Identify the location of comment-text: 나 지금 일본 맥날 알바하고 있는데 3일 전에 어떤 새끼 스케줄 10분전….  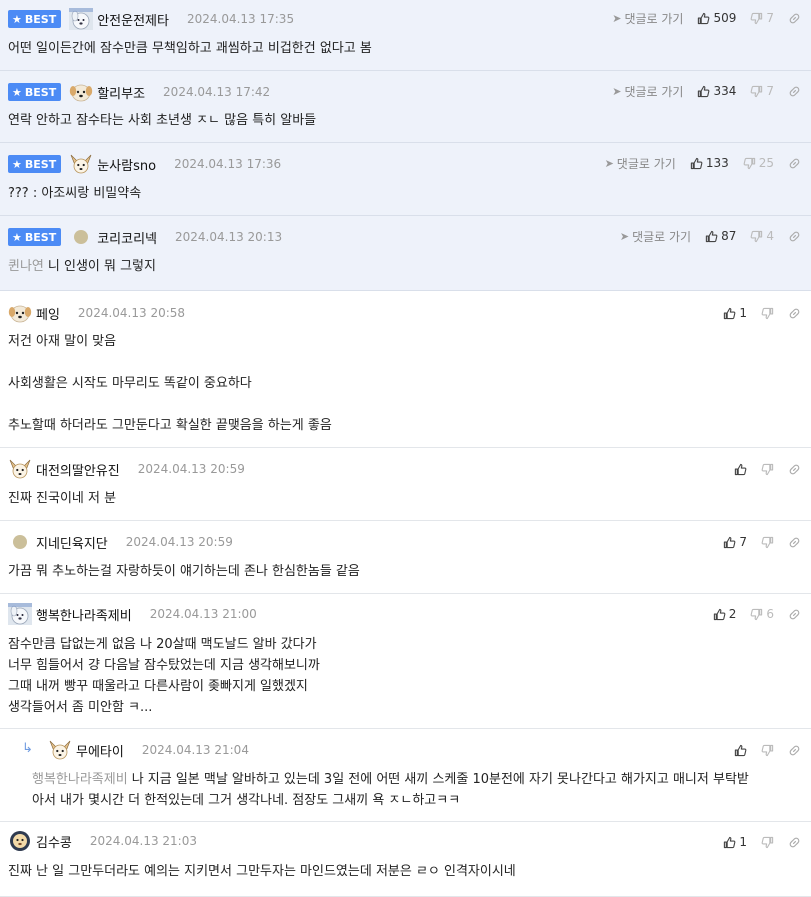
(440, 779).